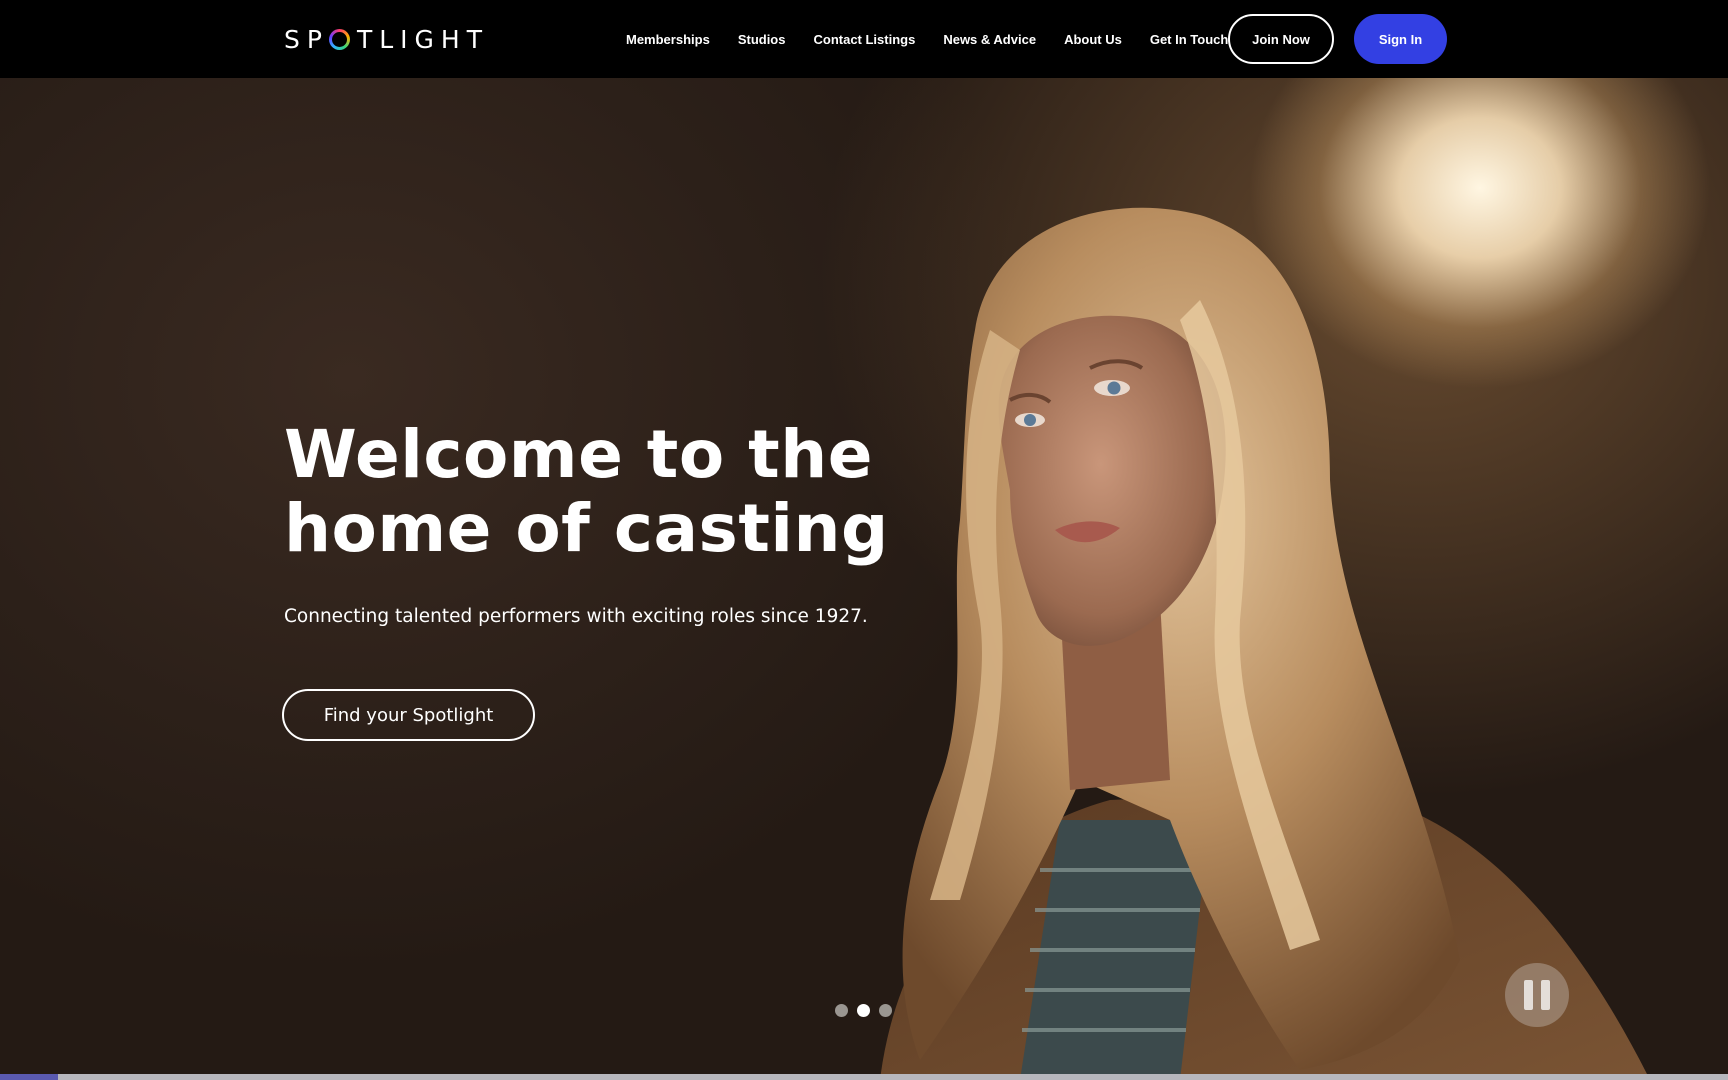 The image size is (1728, 1080). Describe the element at coordinates (1189, 39) in the screenshot. I see `nav-get-in-touch: Get In Touch` at that location.